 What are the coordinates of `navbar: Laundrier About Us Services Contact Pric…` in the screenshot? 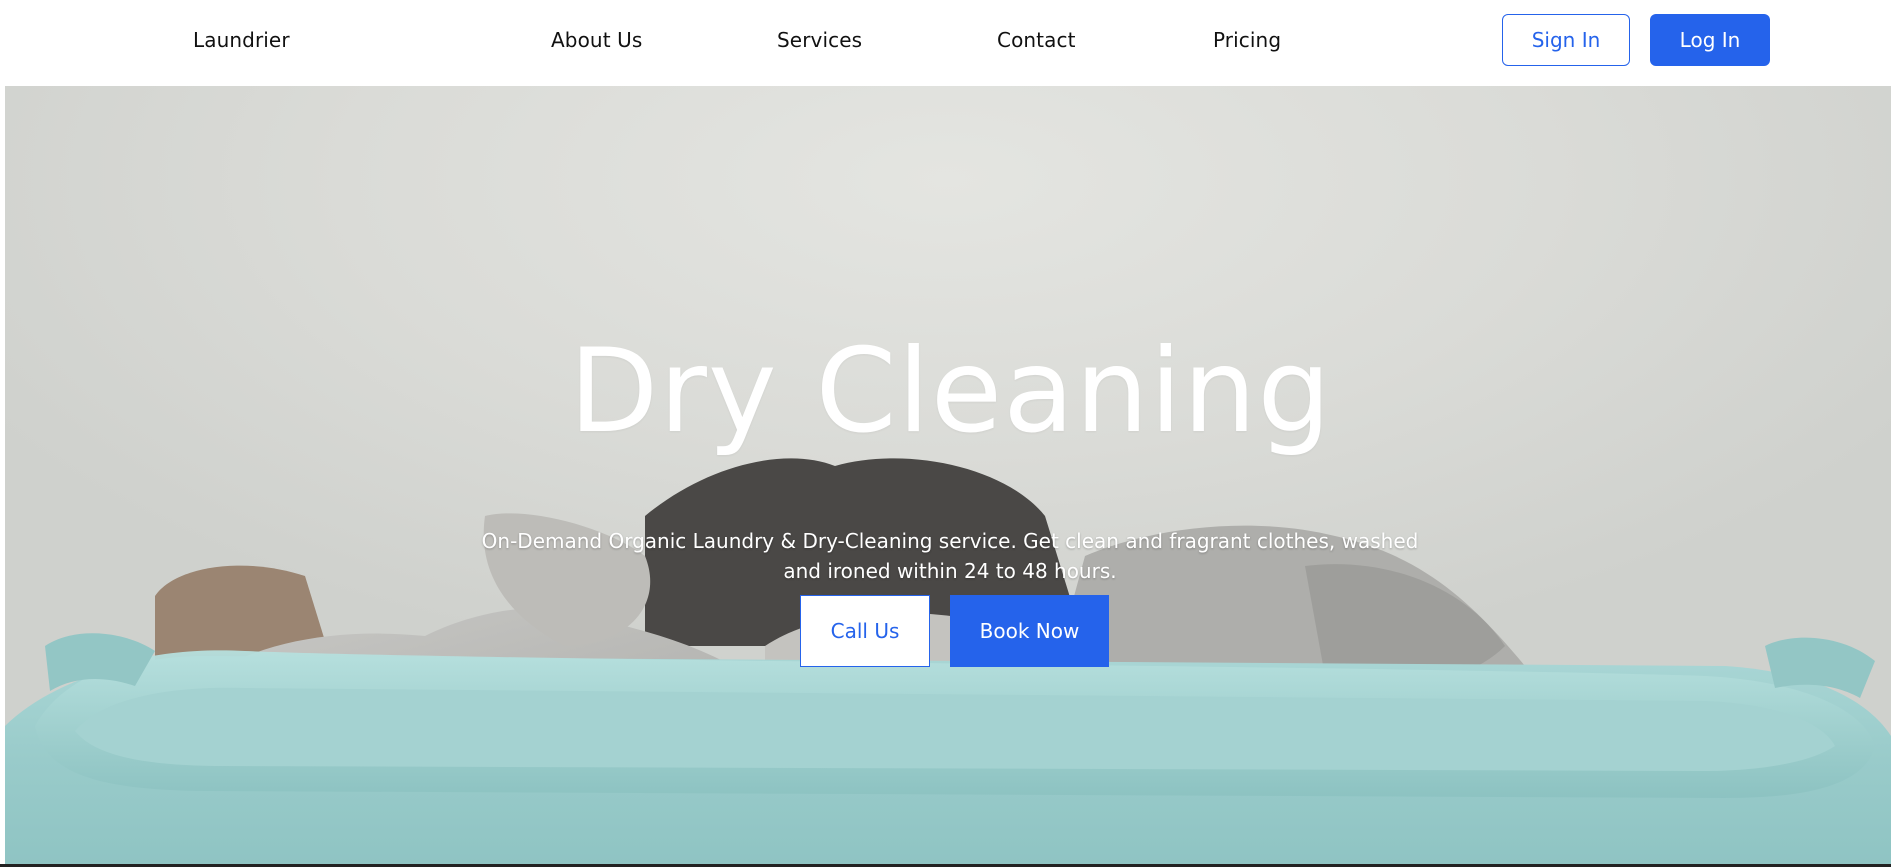 It's located at (945, 43).